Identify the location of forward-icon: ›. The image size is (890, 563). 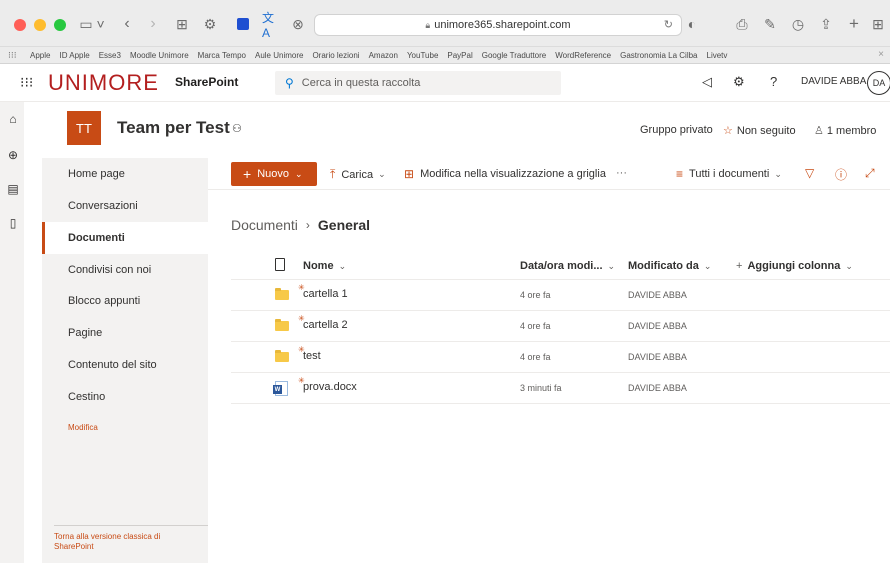
(153, 24).